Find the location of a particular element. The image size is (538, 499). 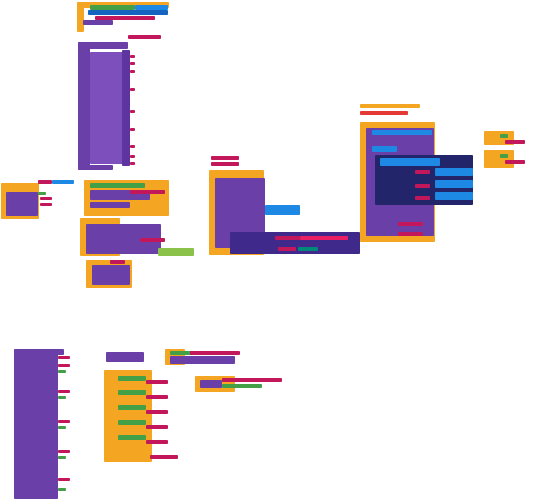

procedure-block-tall is located at coordinates (84, 106).